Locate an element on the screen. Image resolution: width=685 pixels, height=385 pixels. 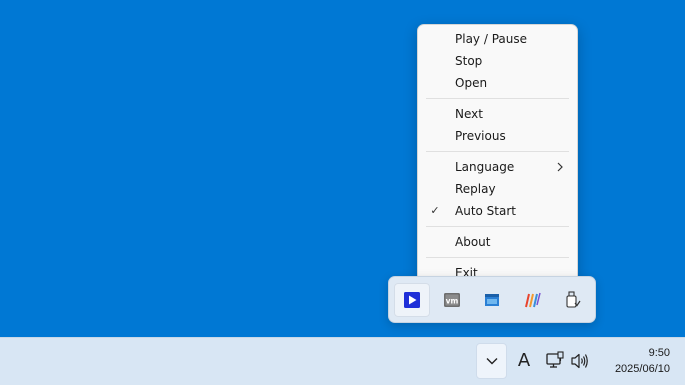
vmware-icon: vm is located at coordinates (452, 300).